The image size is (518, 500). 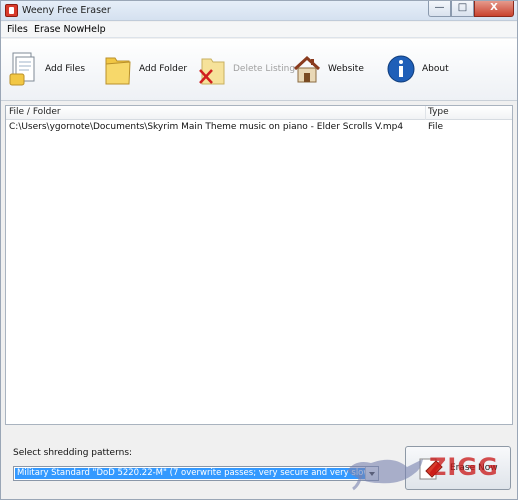 What do you see at coordinates (438, 112) in the screenshot?
I see `column-header-type: Type` at bounding box center [438, 112].